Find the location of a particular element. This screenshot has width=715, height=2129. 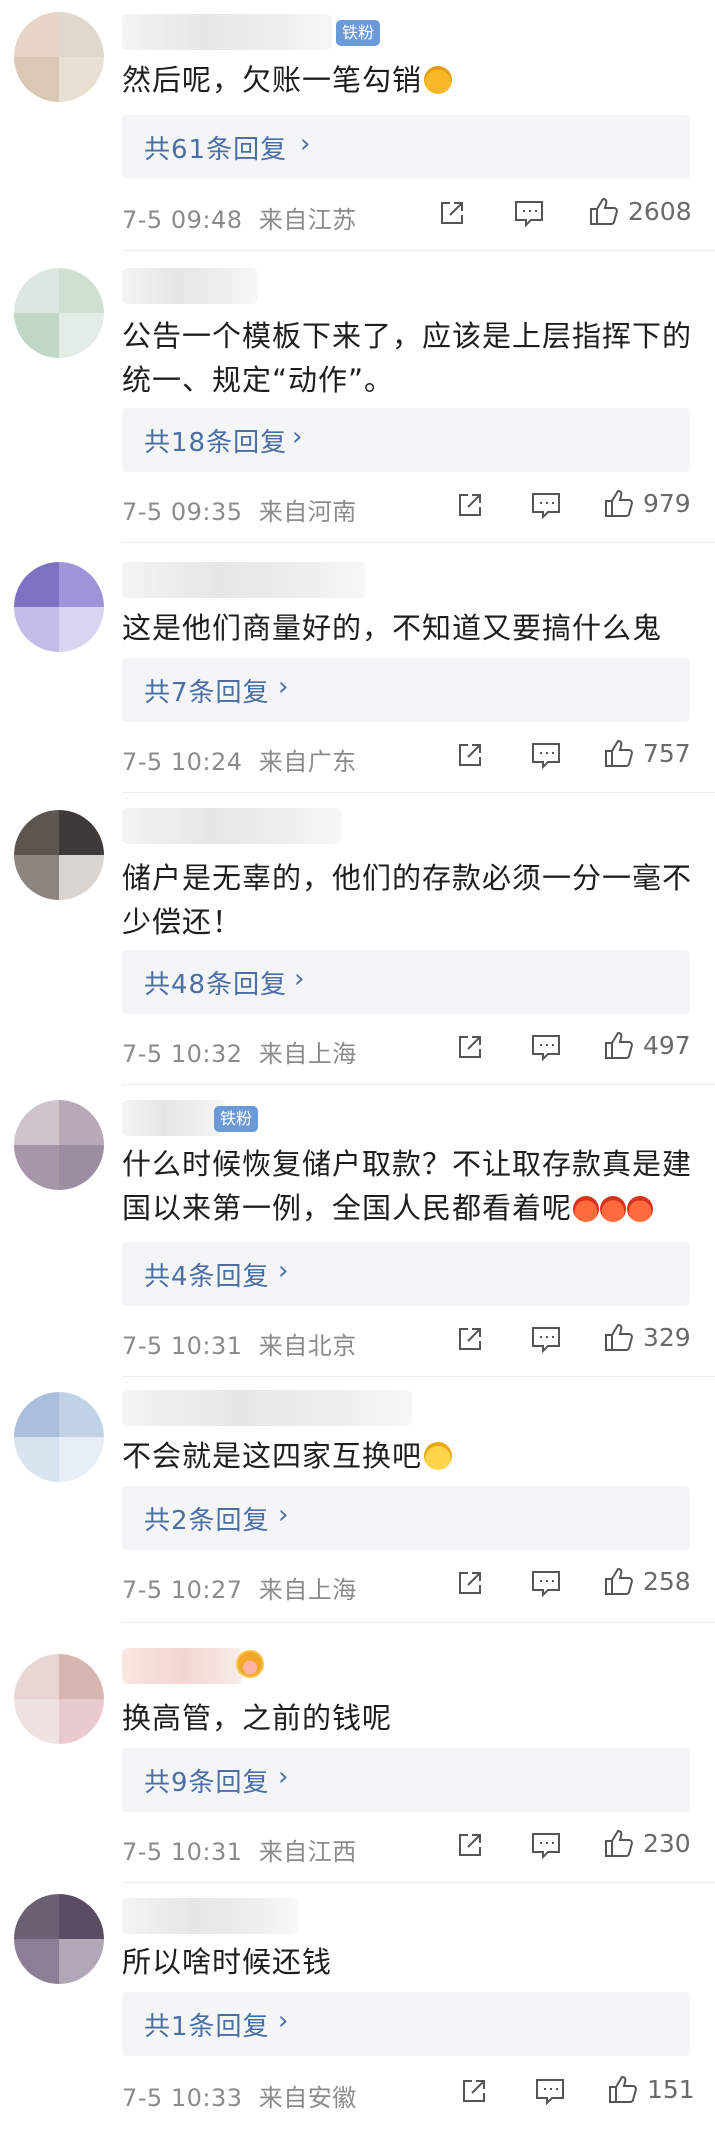

like-button: 329 is located at coordinates (647, 1337).